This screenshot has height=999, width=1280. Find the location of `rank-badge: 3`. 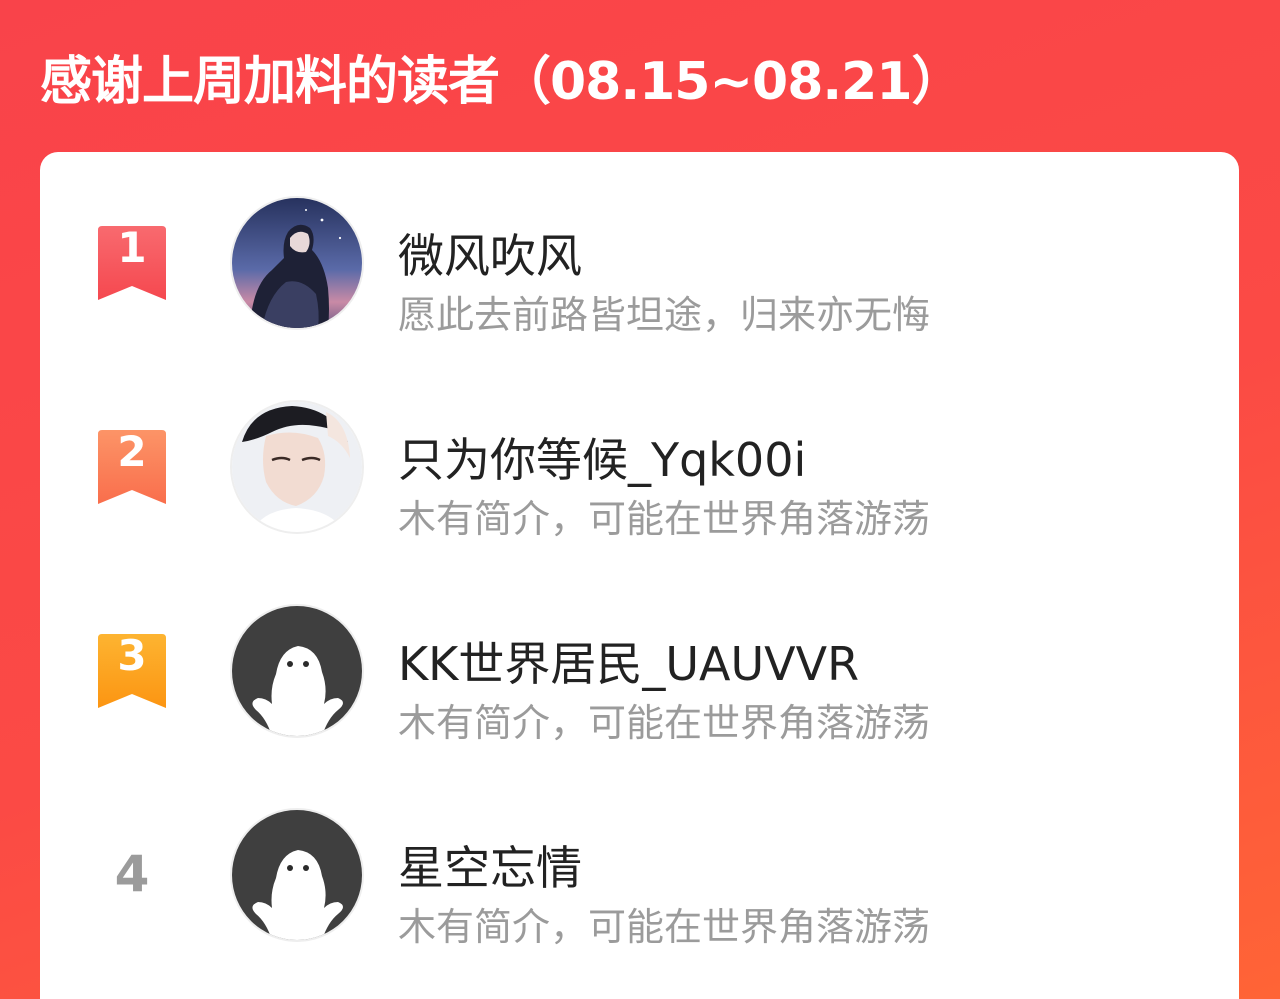

rank-badge: 3 is located at coordinates (132, 670).